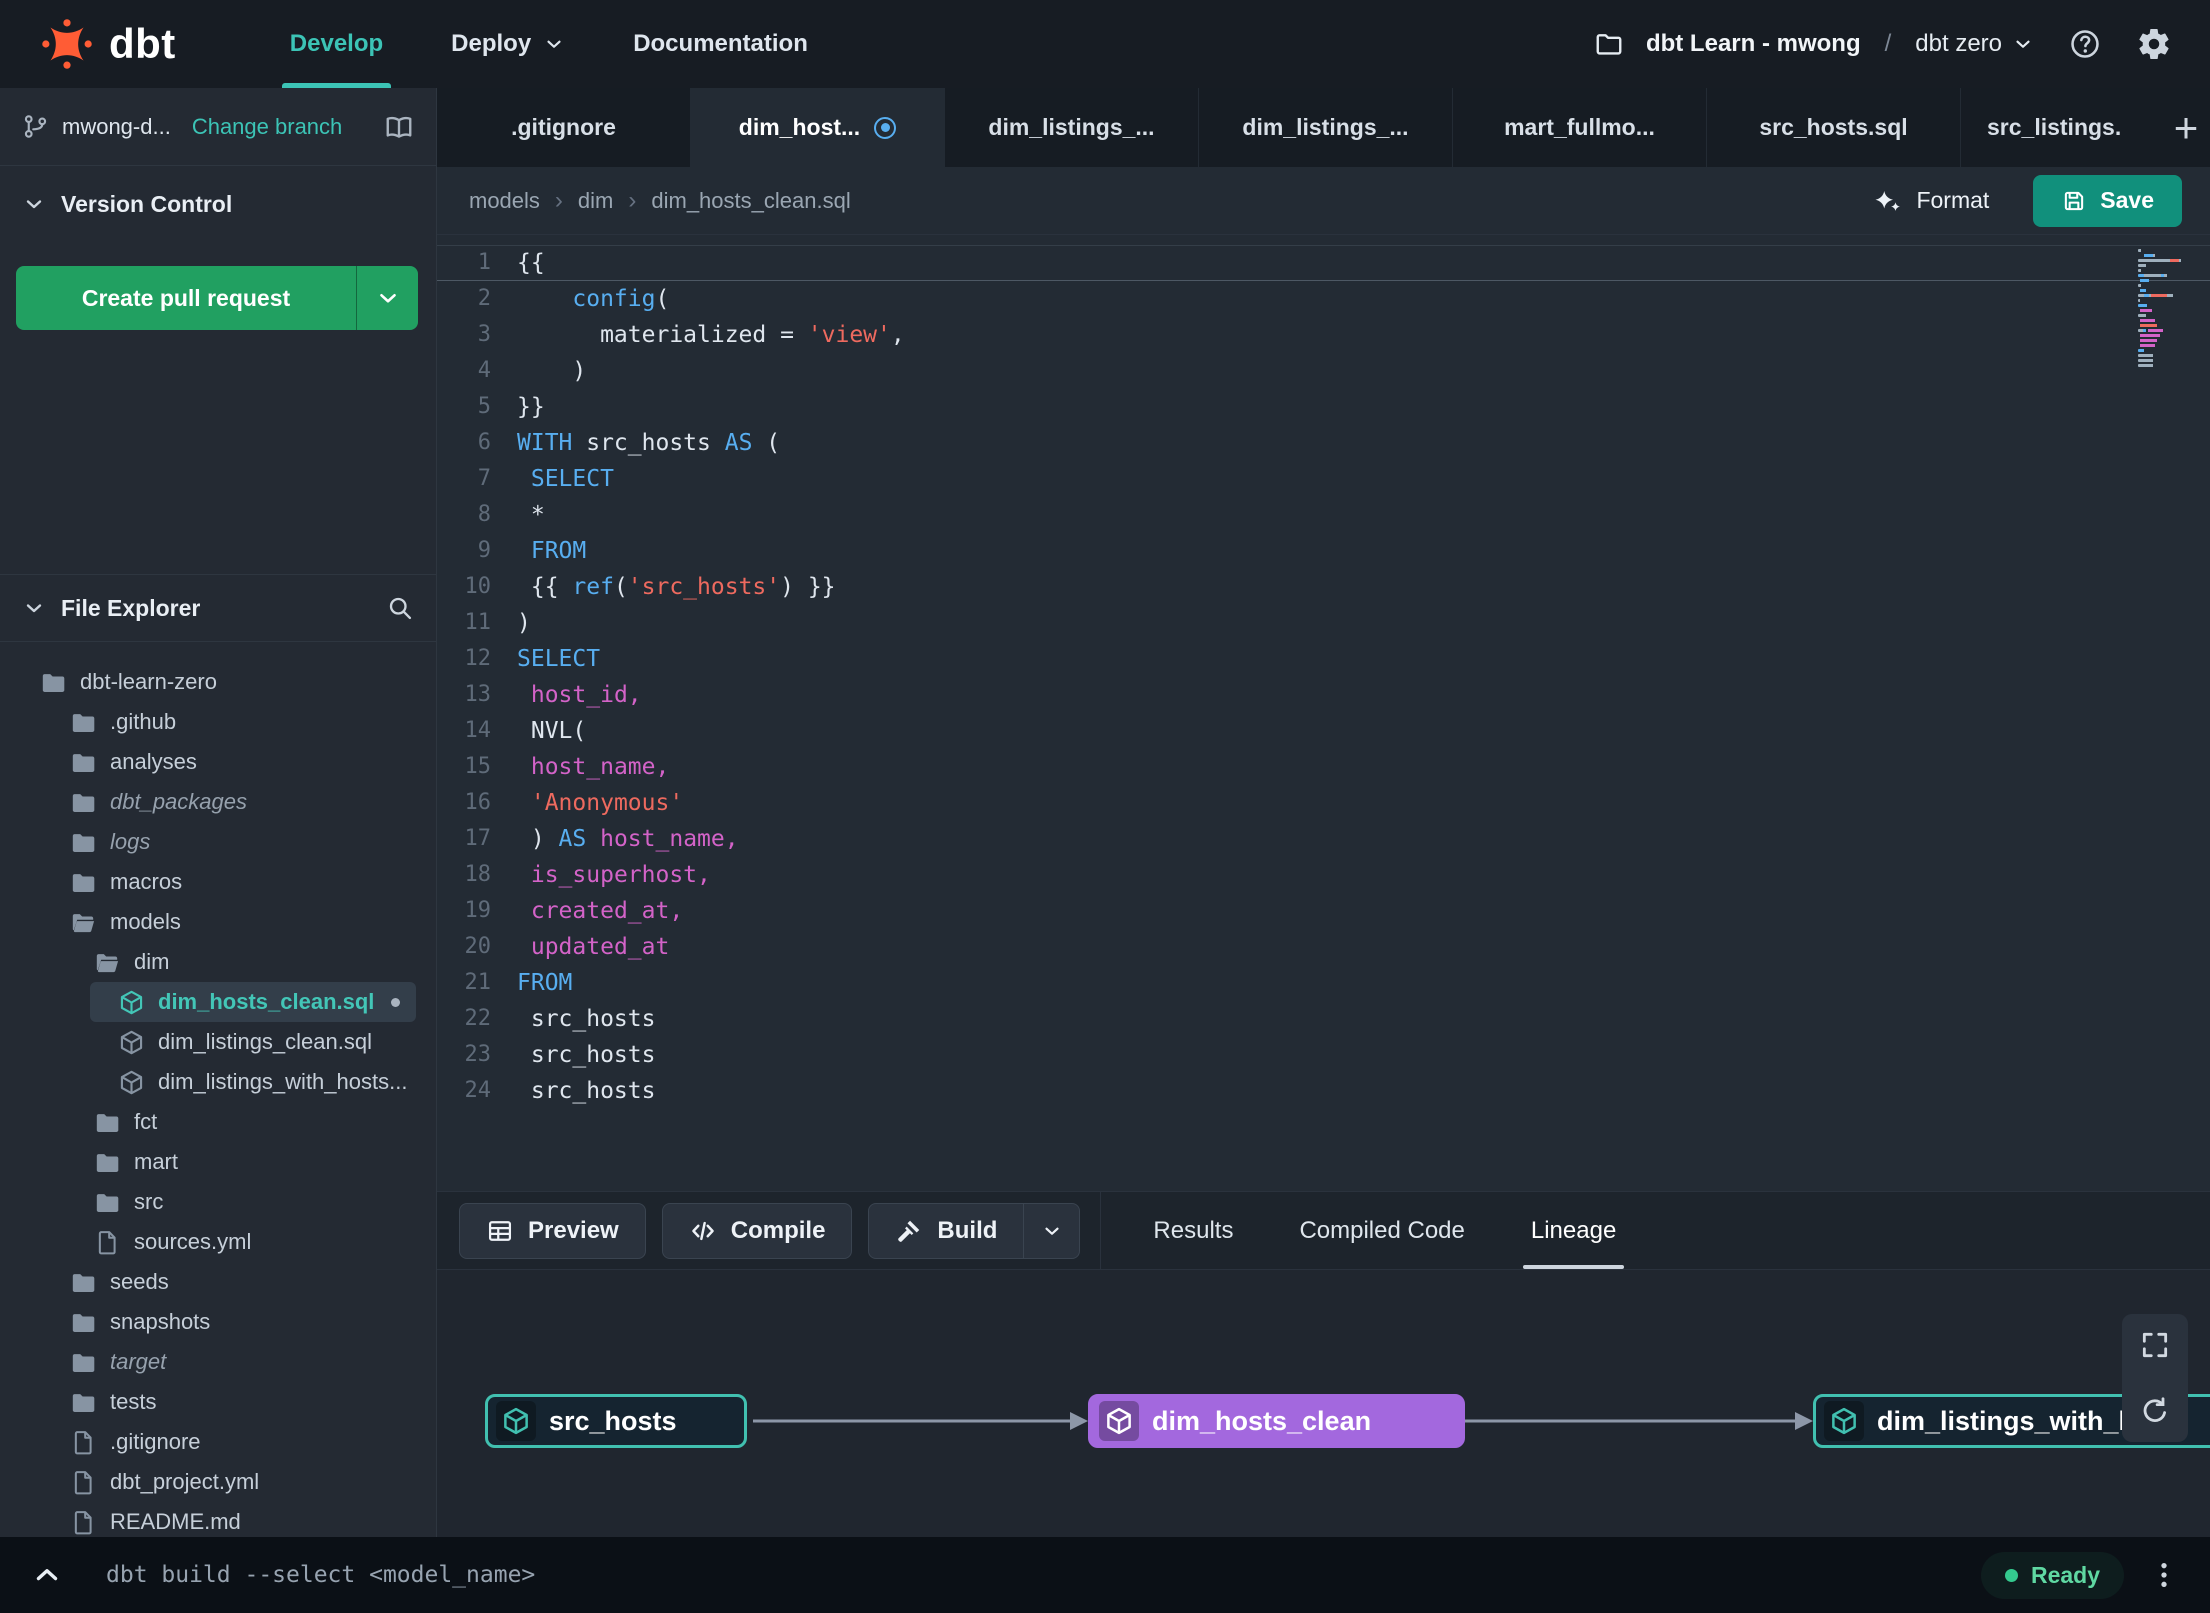 Image resolution: width=2210 pixels, height=1613 pixels. What do you see at coordinates (478, 874) in the screenshot?
I see `line-number: 18` at bounding box center [478, 874].